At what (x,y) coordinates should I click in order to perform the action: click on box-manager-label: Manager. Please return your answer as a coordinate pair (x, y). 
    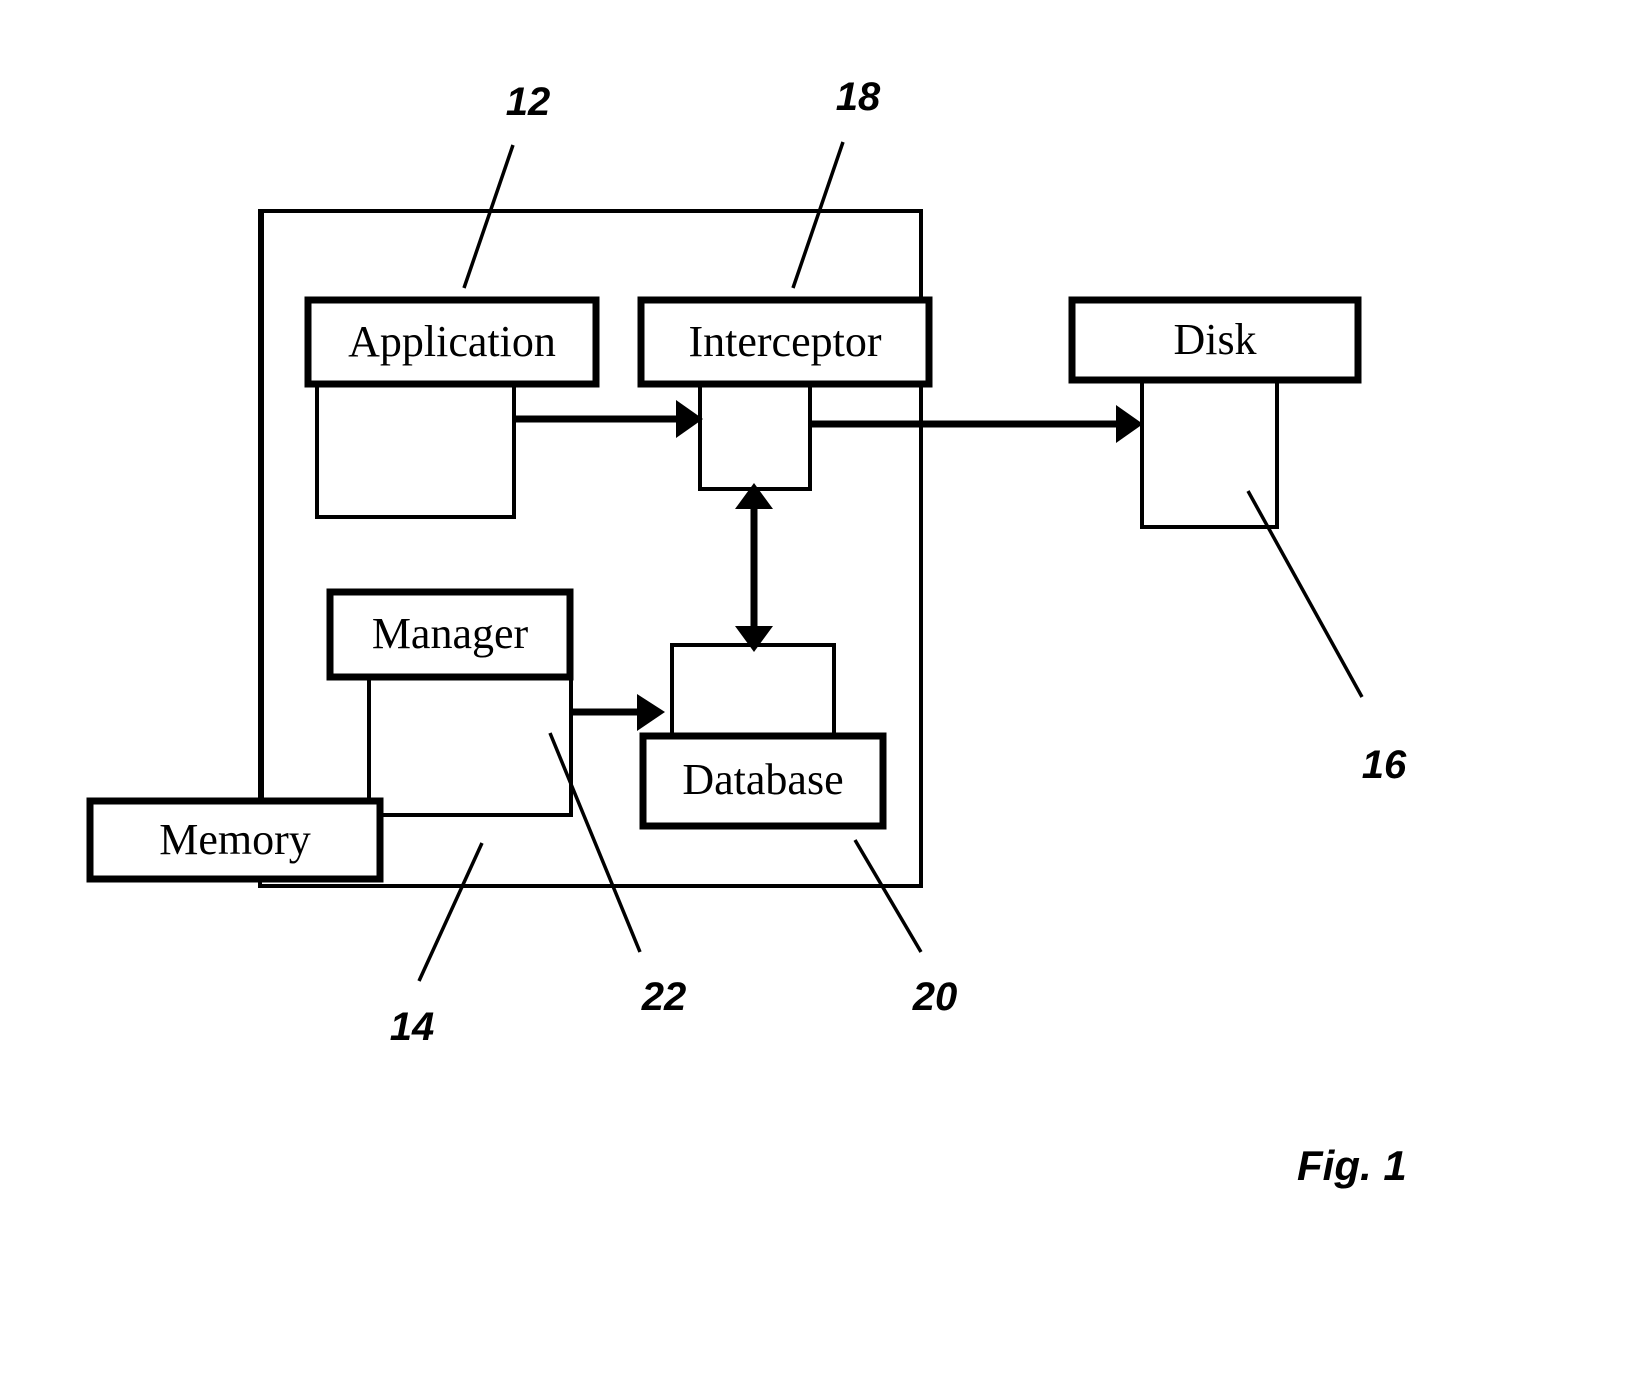
    Looking at the image, I should click on (450, 633).